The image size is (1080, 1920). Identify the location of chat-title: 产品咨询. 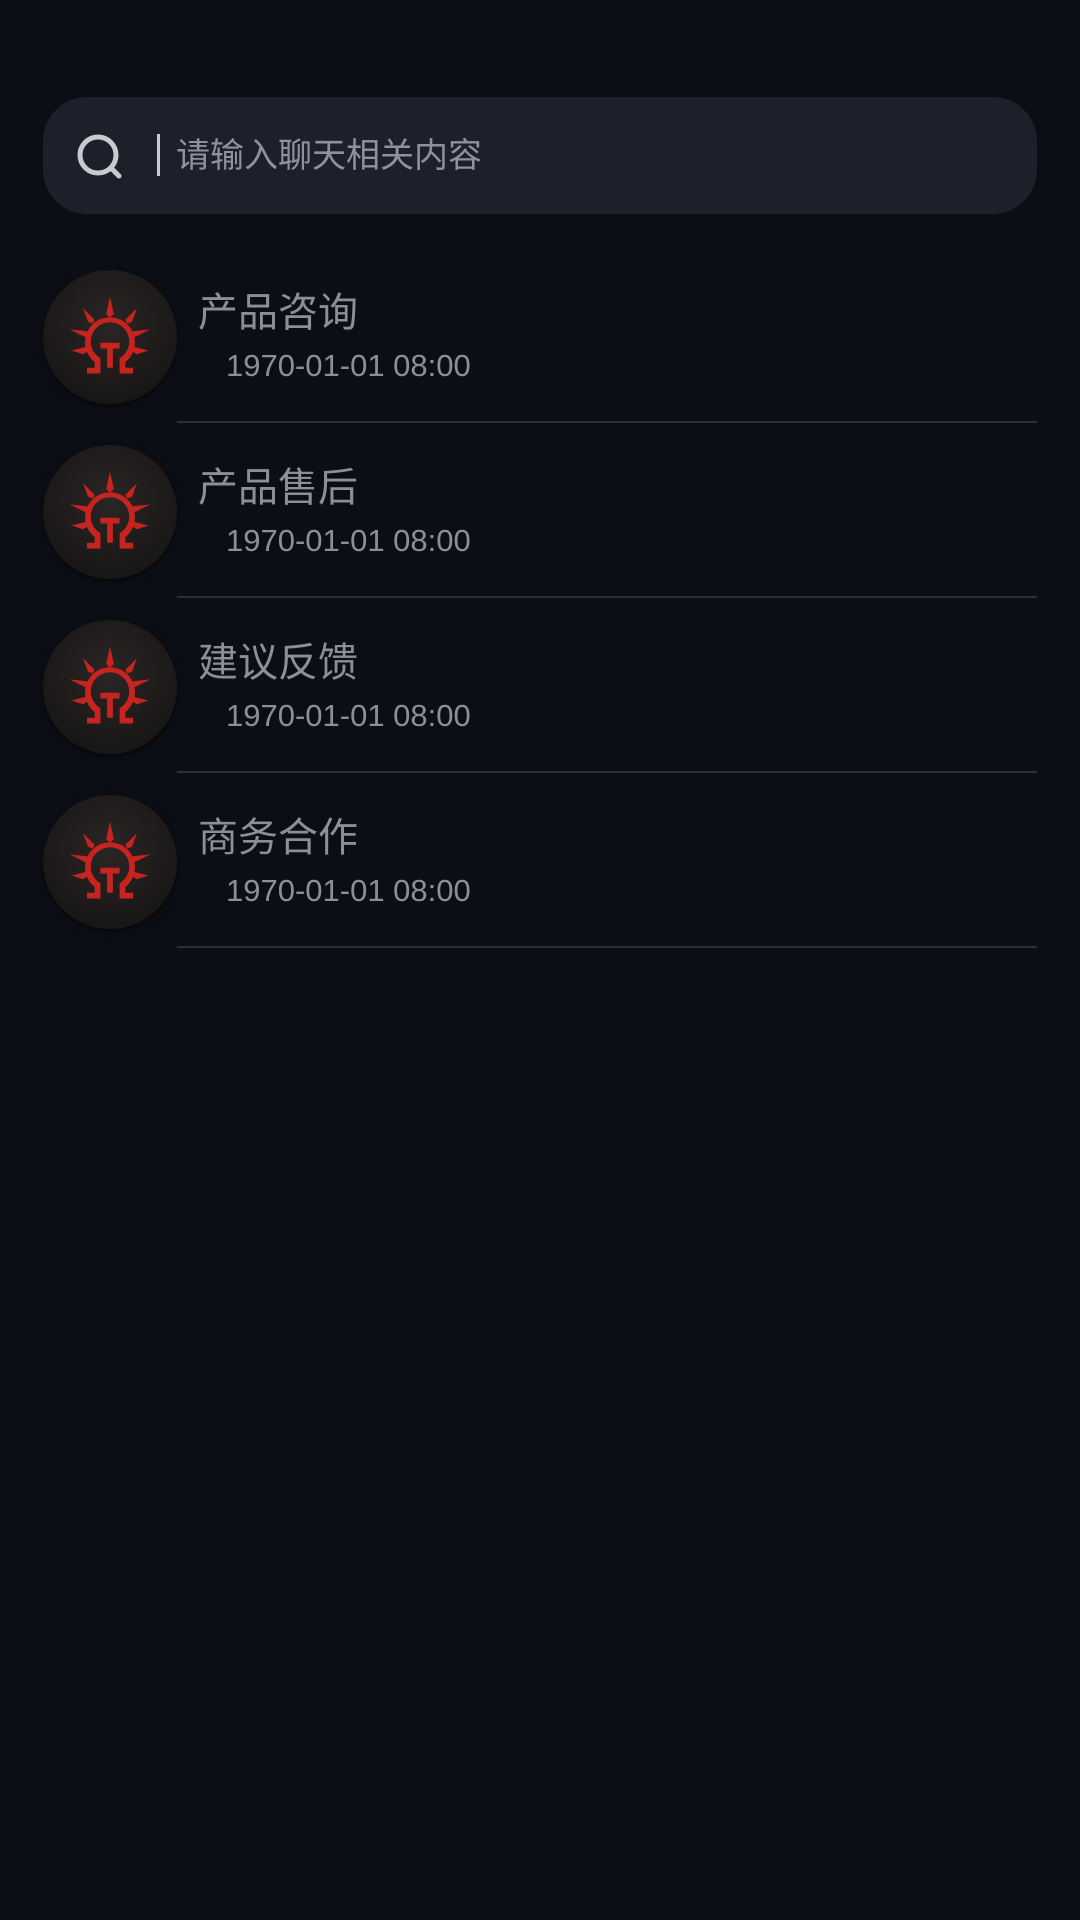
(278, 313).